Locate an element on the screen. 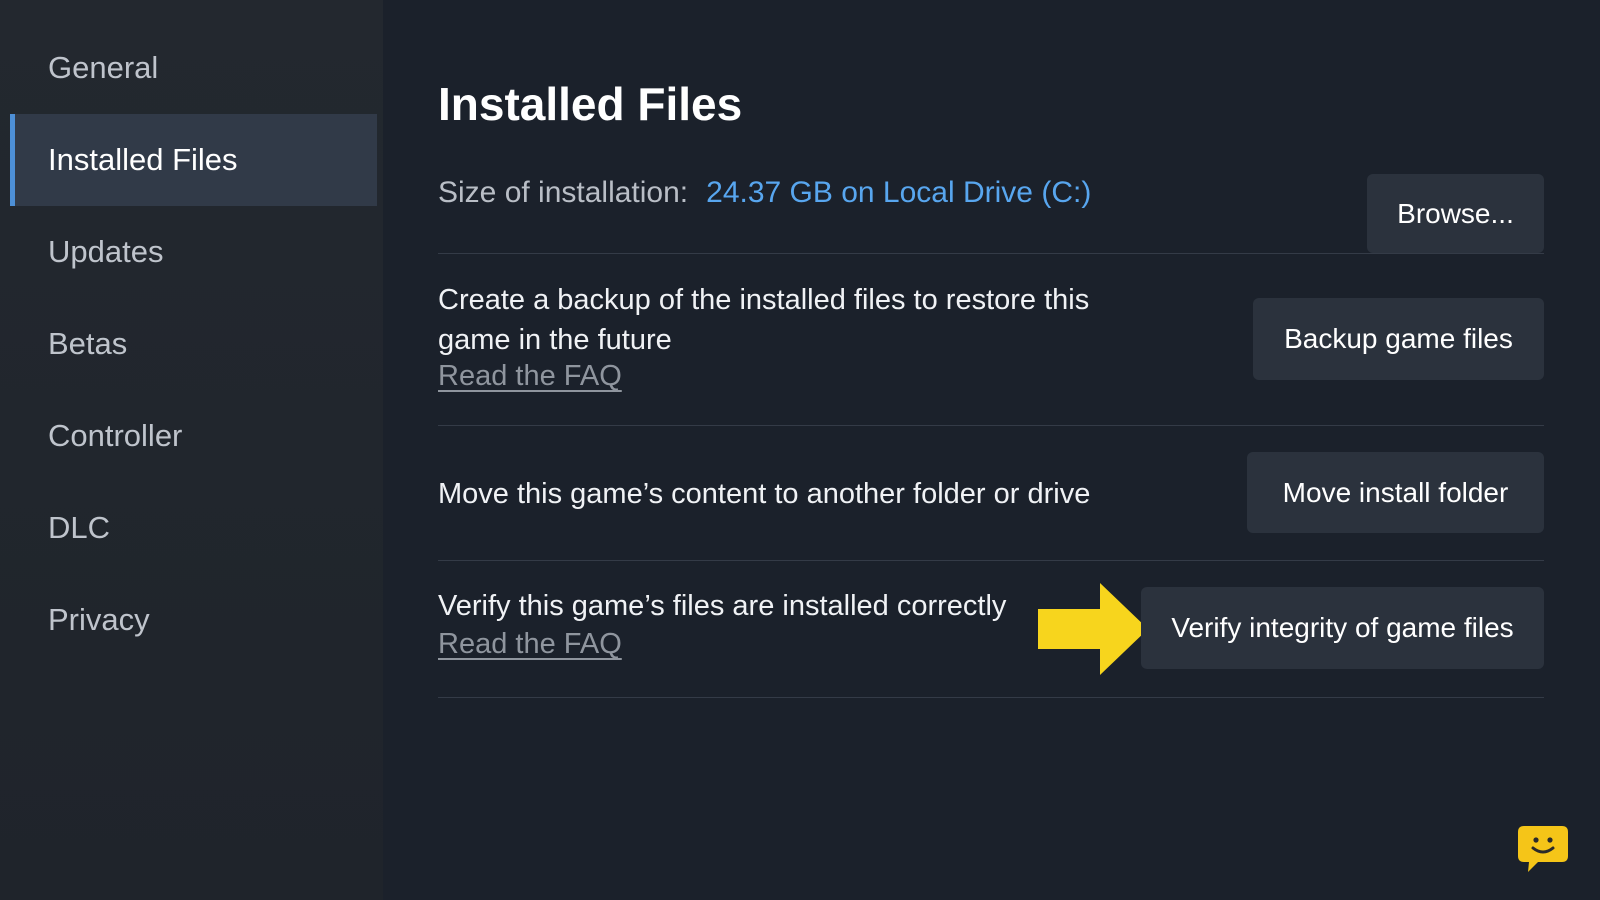 This screenshot has width=1600, height=900. sidebar-item-label: Installed Files is located at coordinates (143, 159).